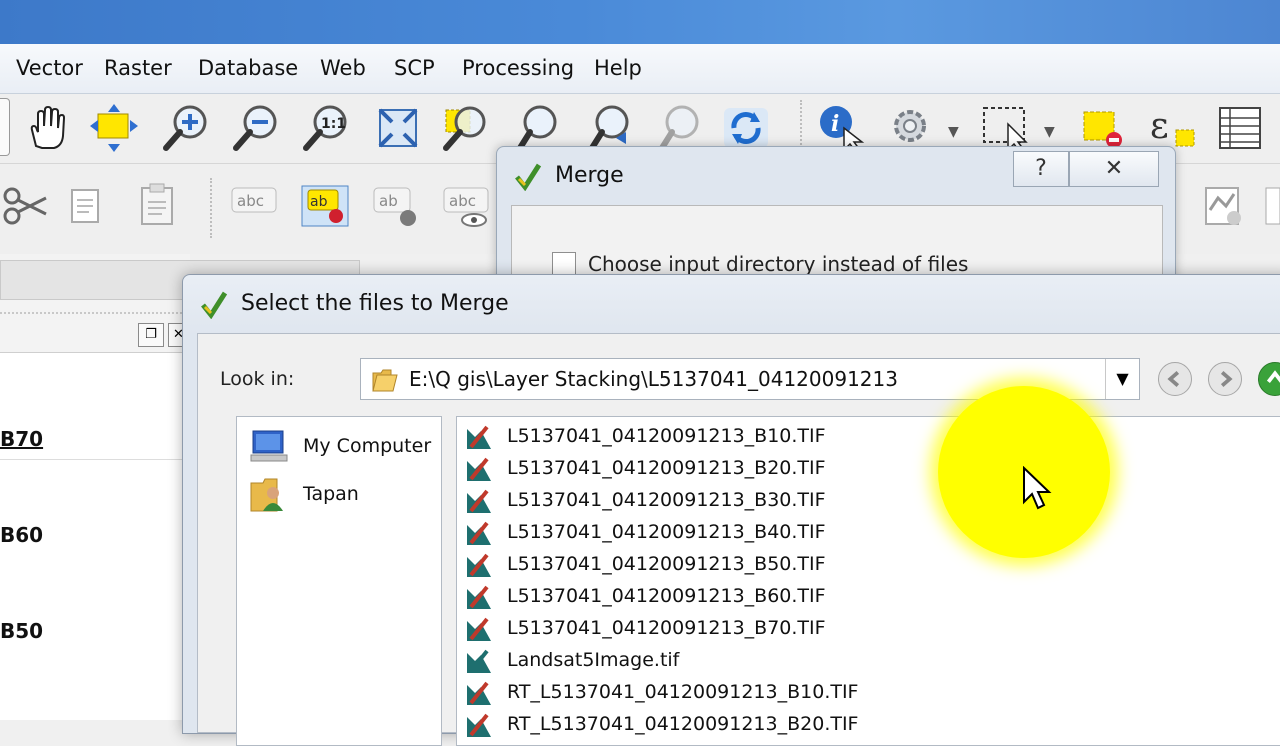 Image resolution: width=1280 pixels, height=746 pixels. I want to click on arrow-right-icon, so click(1226, 379).